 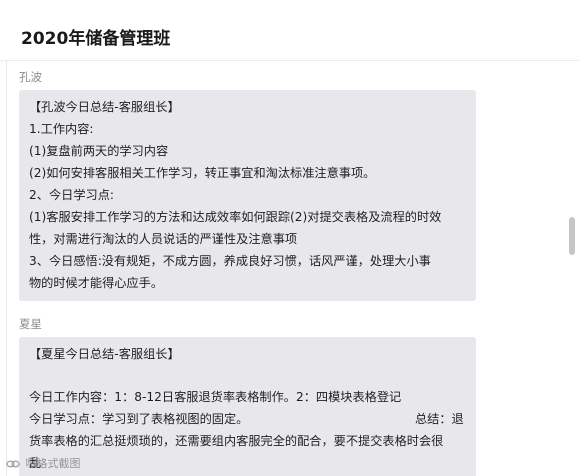 What do you see at coordinates (61, 129) in the screenshot?
I see `message-line: 1.工作内容:` at bounding box center [61, 129].